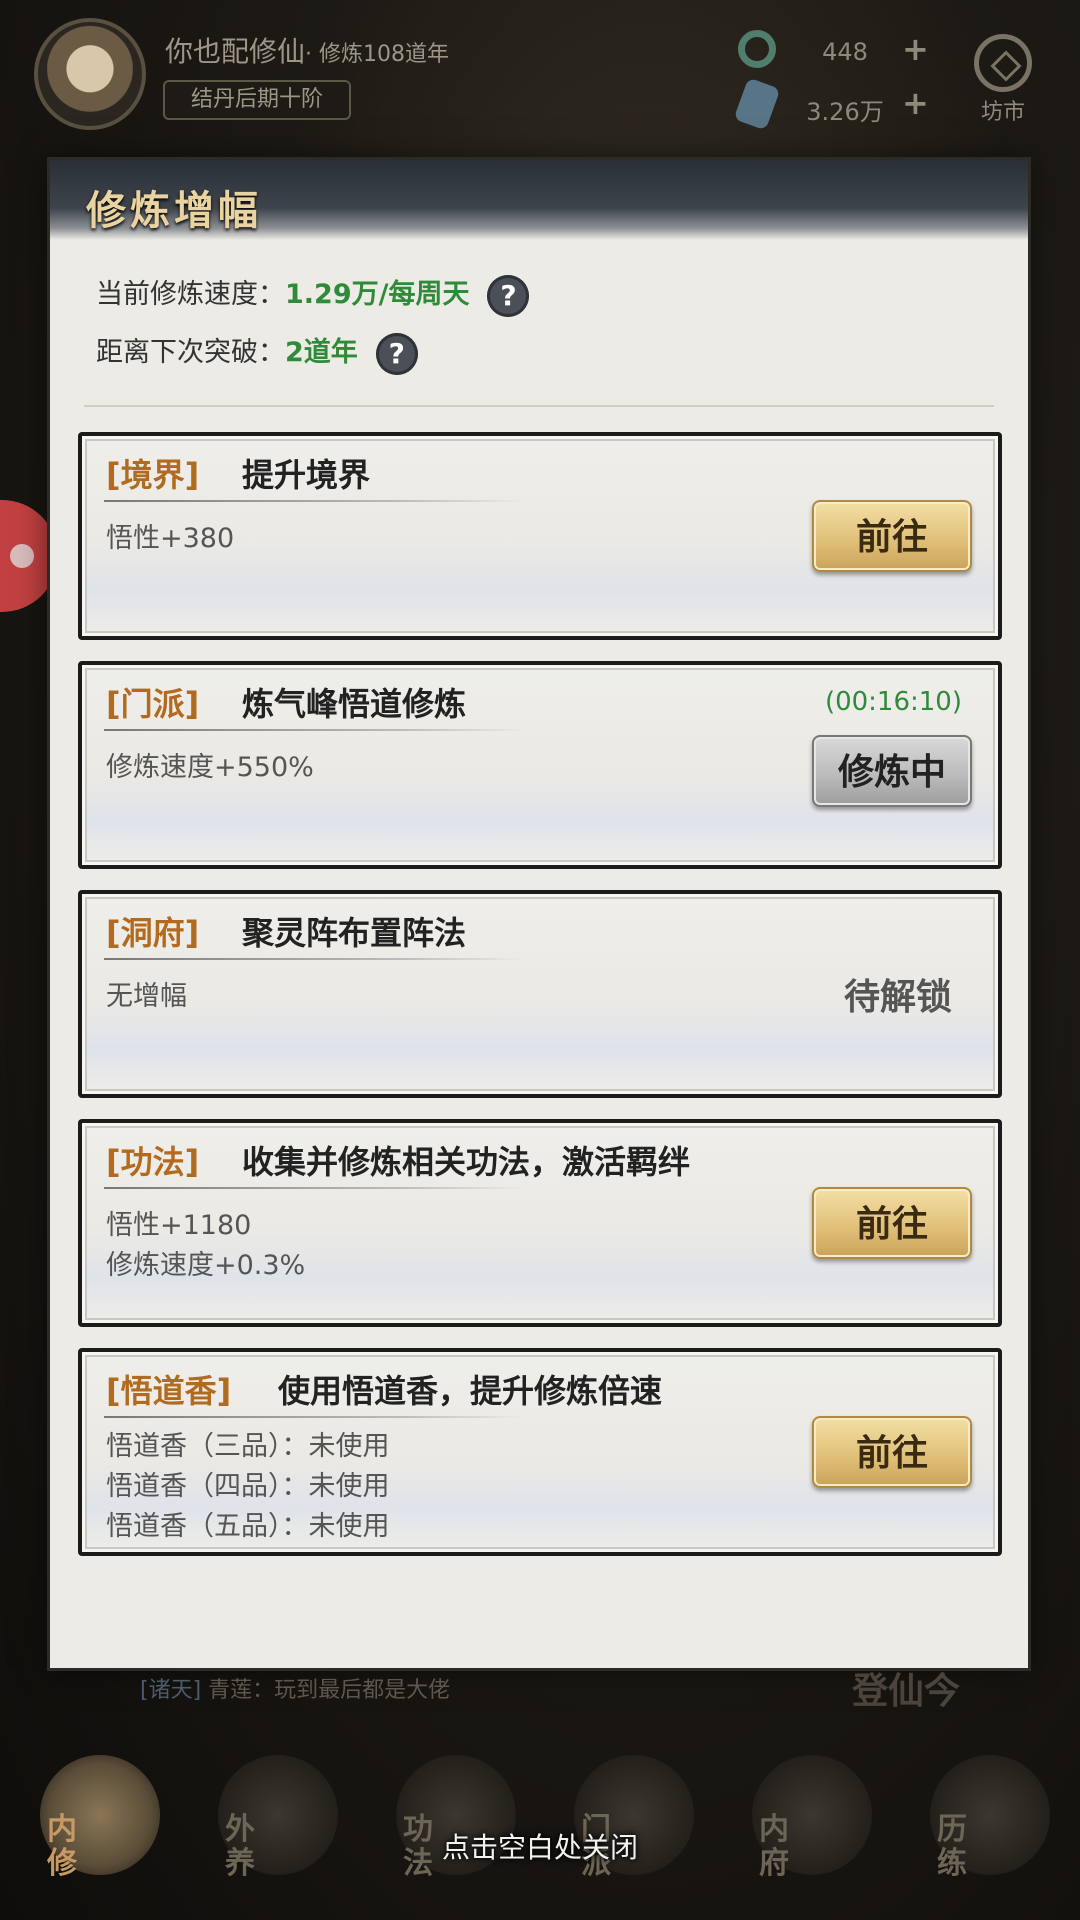 The height and width of the screenshot is (1920, 1080). What do you see at coordinates (757, 49) in the screenshot?
I see `jade-currency-icon` at bounding box center [757, 49].